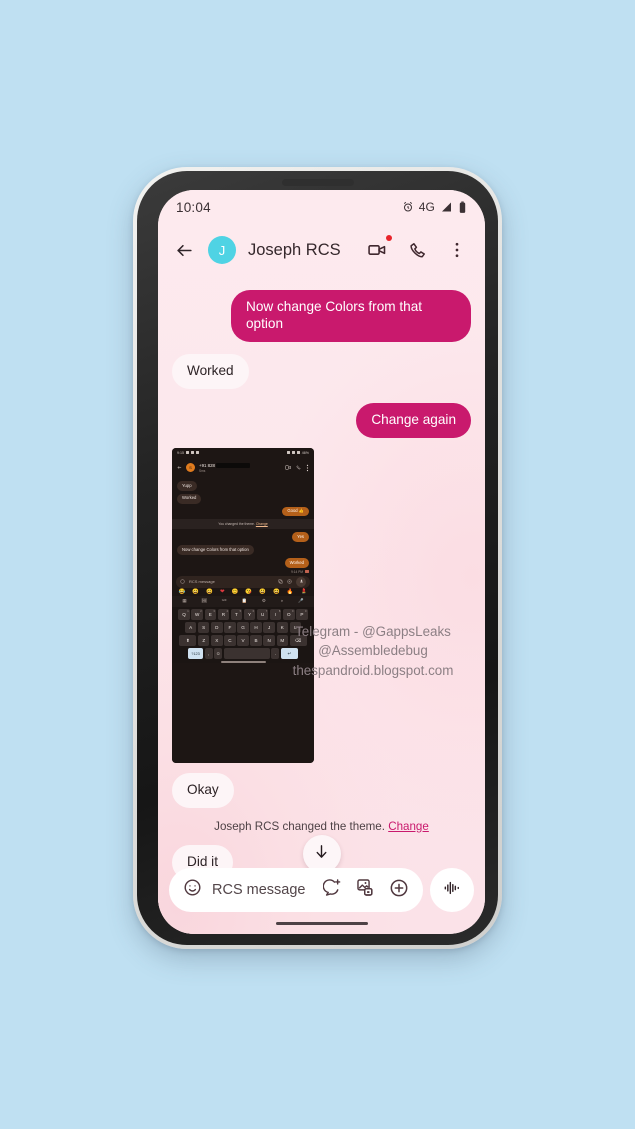 This screenshot has height=1129, width=635. What do you see at coordinates (210, 371) in the screenshot?
I see `message-bubble-received: Worked` at bounding box center [210, 371].